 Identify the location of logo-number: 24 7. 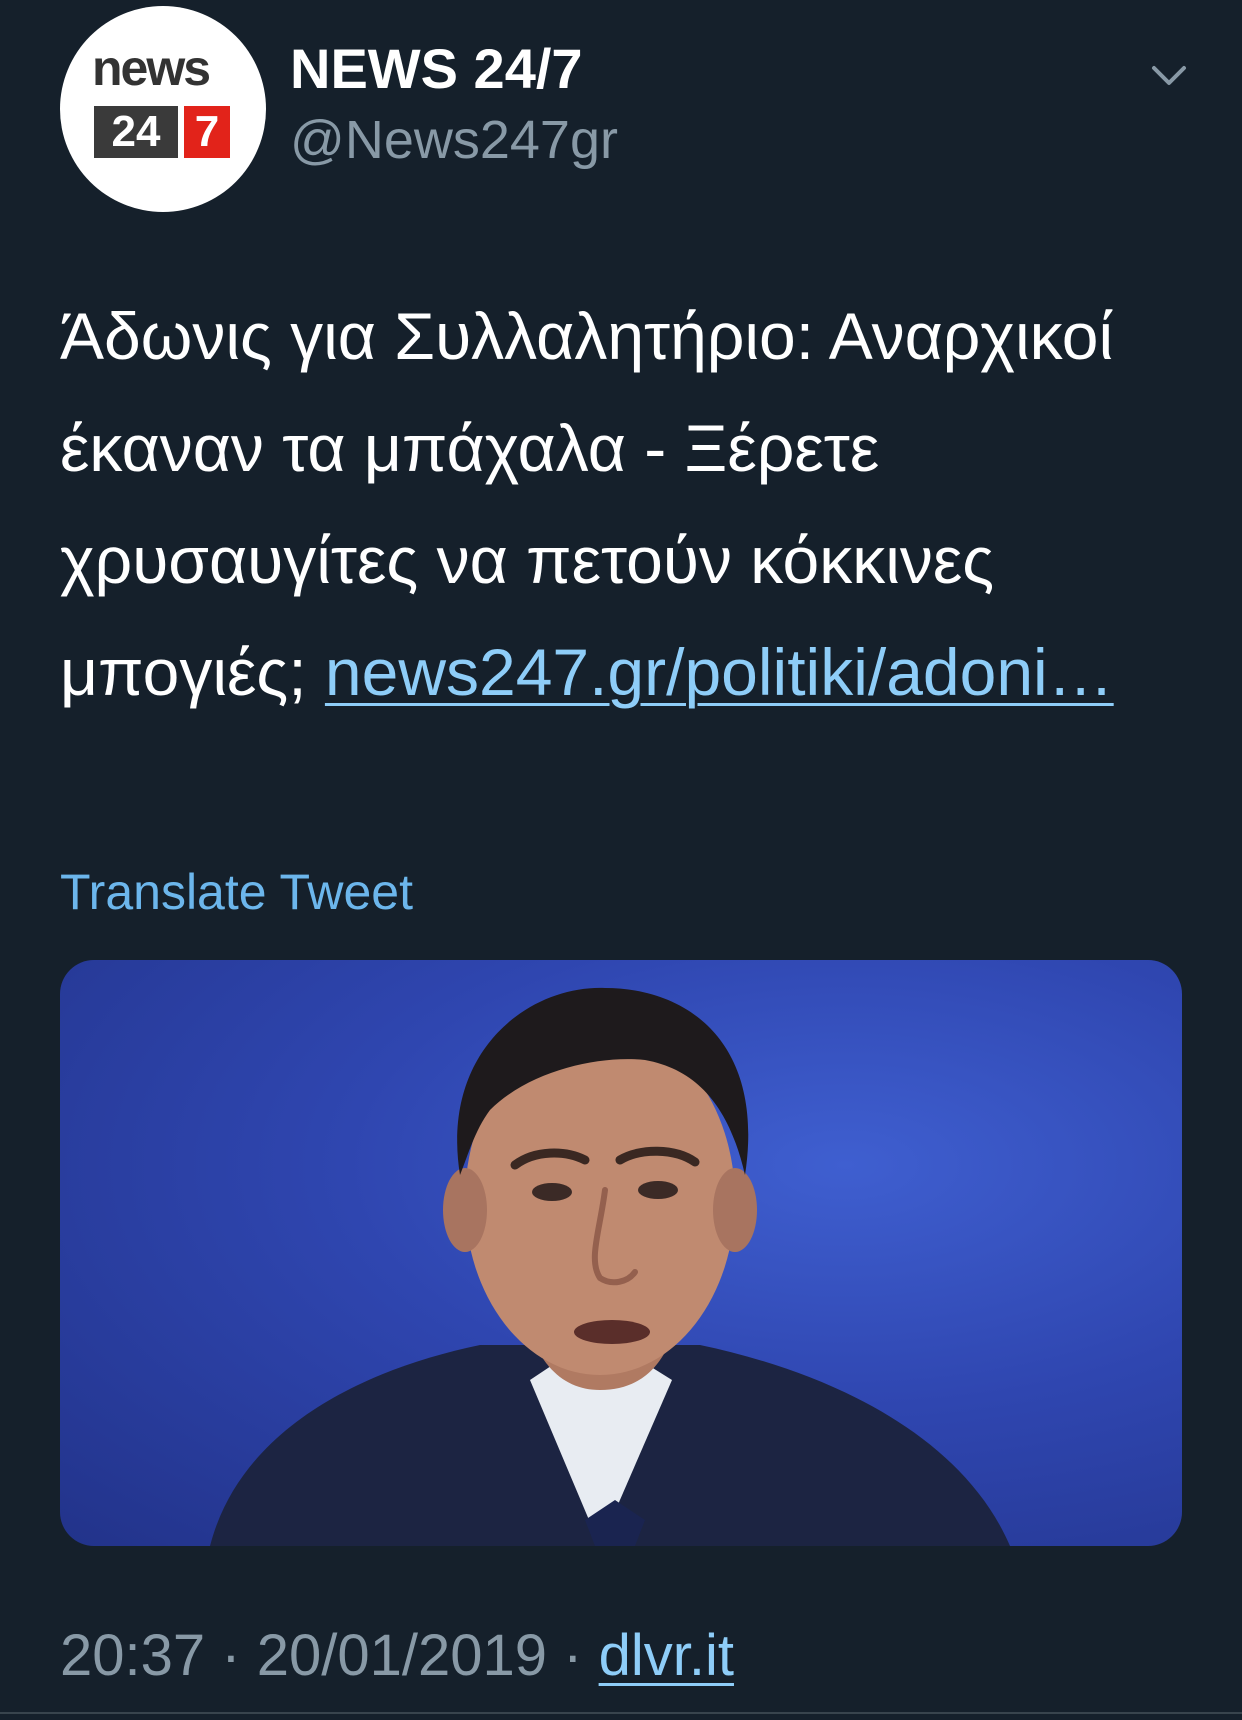
(162, 132).